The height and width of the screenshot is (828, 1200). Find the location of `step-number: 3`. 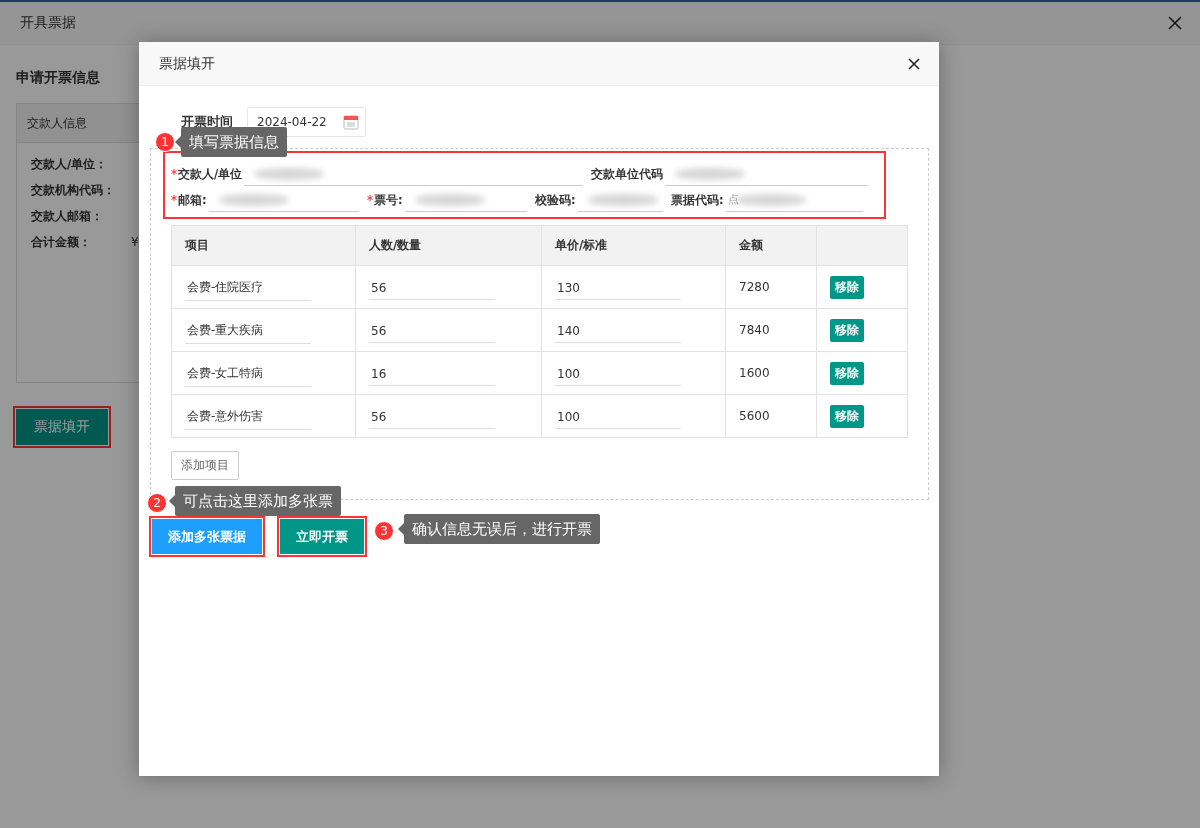

step-number: 3 is located at coordinates (384, 531).